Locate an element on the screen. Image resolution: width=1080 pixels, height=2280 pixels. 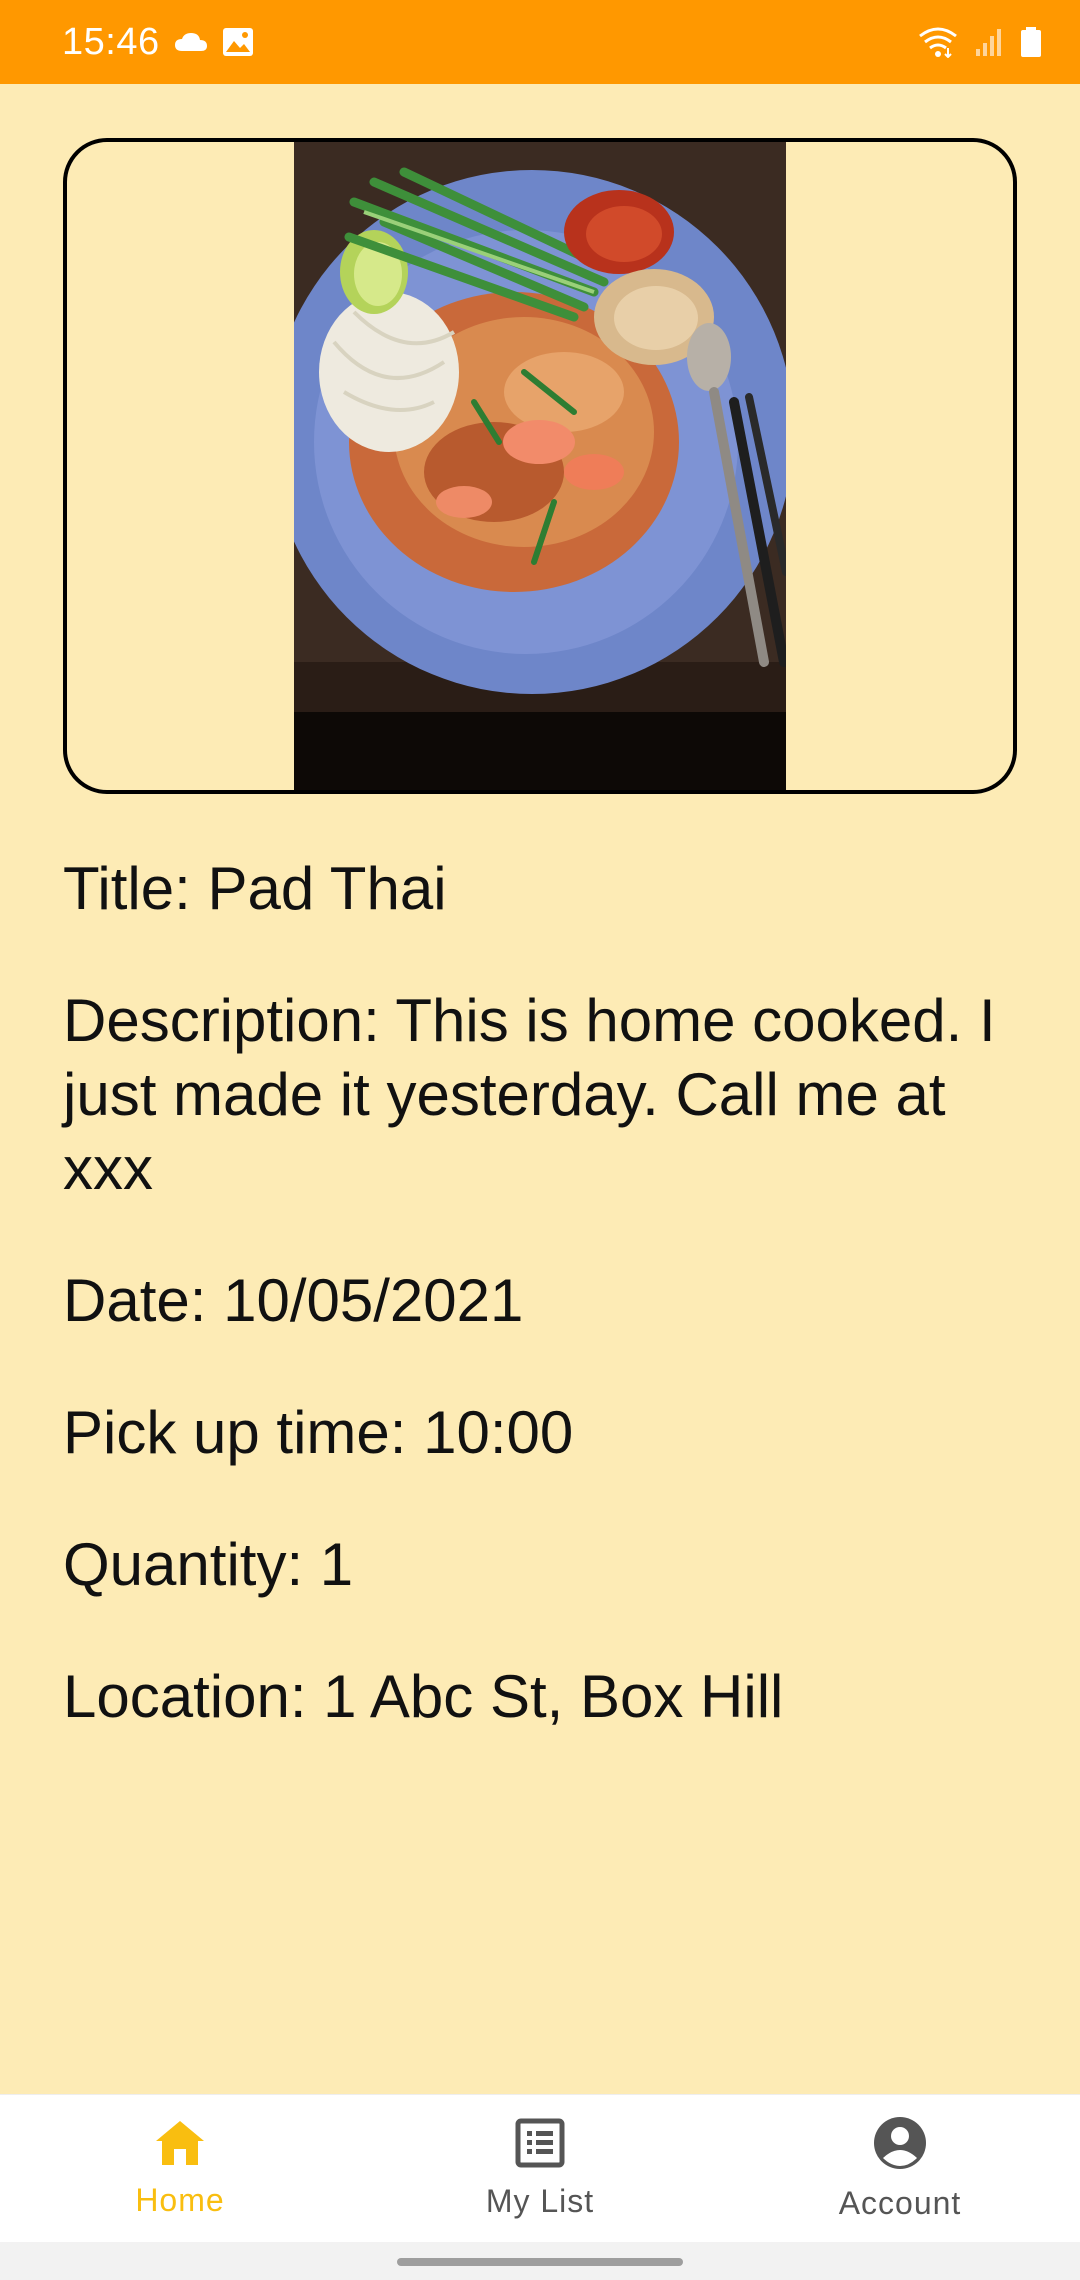
account-icon is located at coordinates (900, 2145).